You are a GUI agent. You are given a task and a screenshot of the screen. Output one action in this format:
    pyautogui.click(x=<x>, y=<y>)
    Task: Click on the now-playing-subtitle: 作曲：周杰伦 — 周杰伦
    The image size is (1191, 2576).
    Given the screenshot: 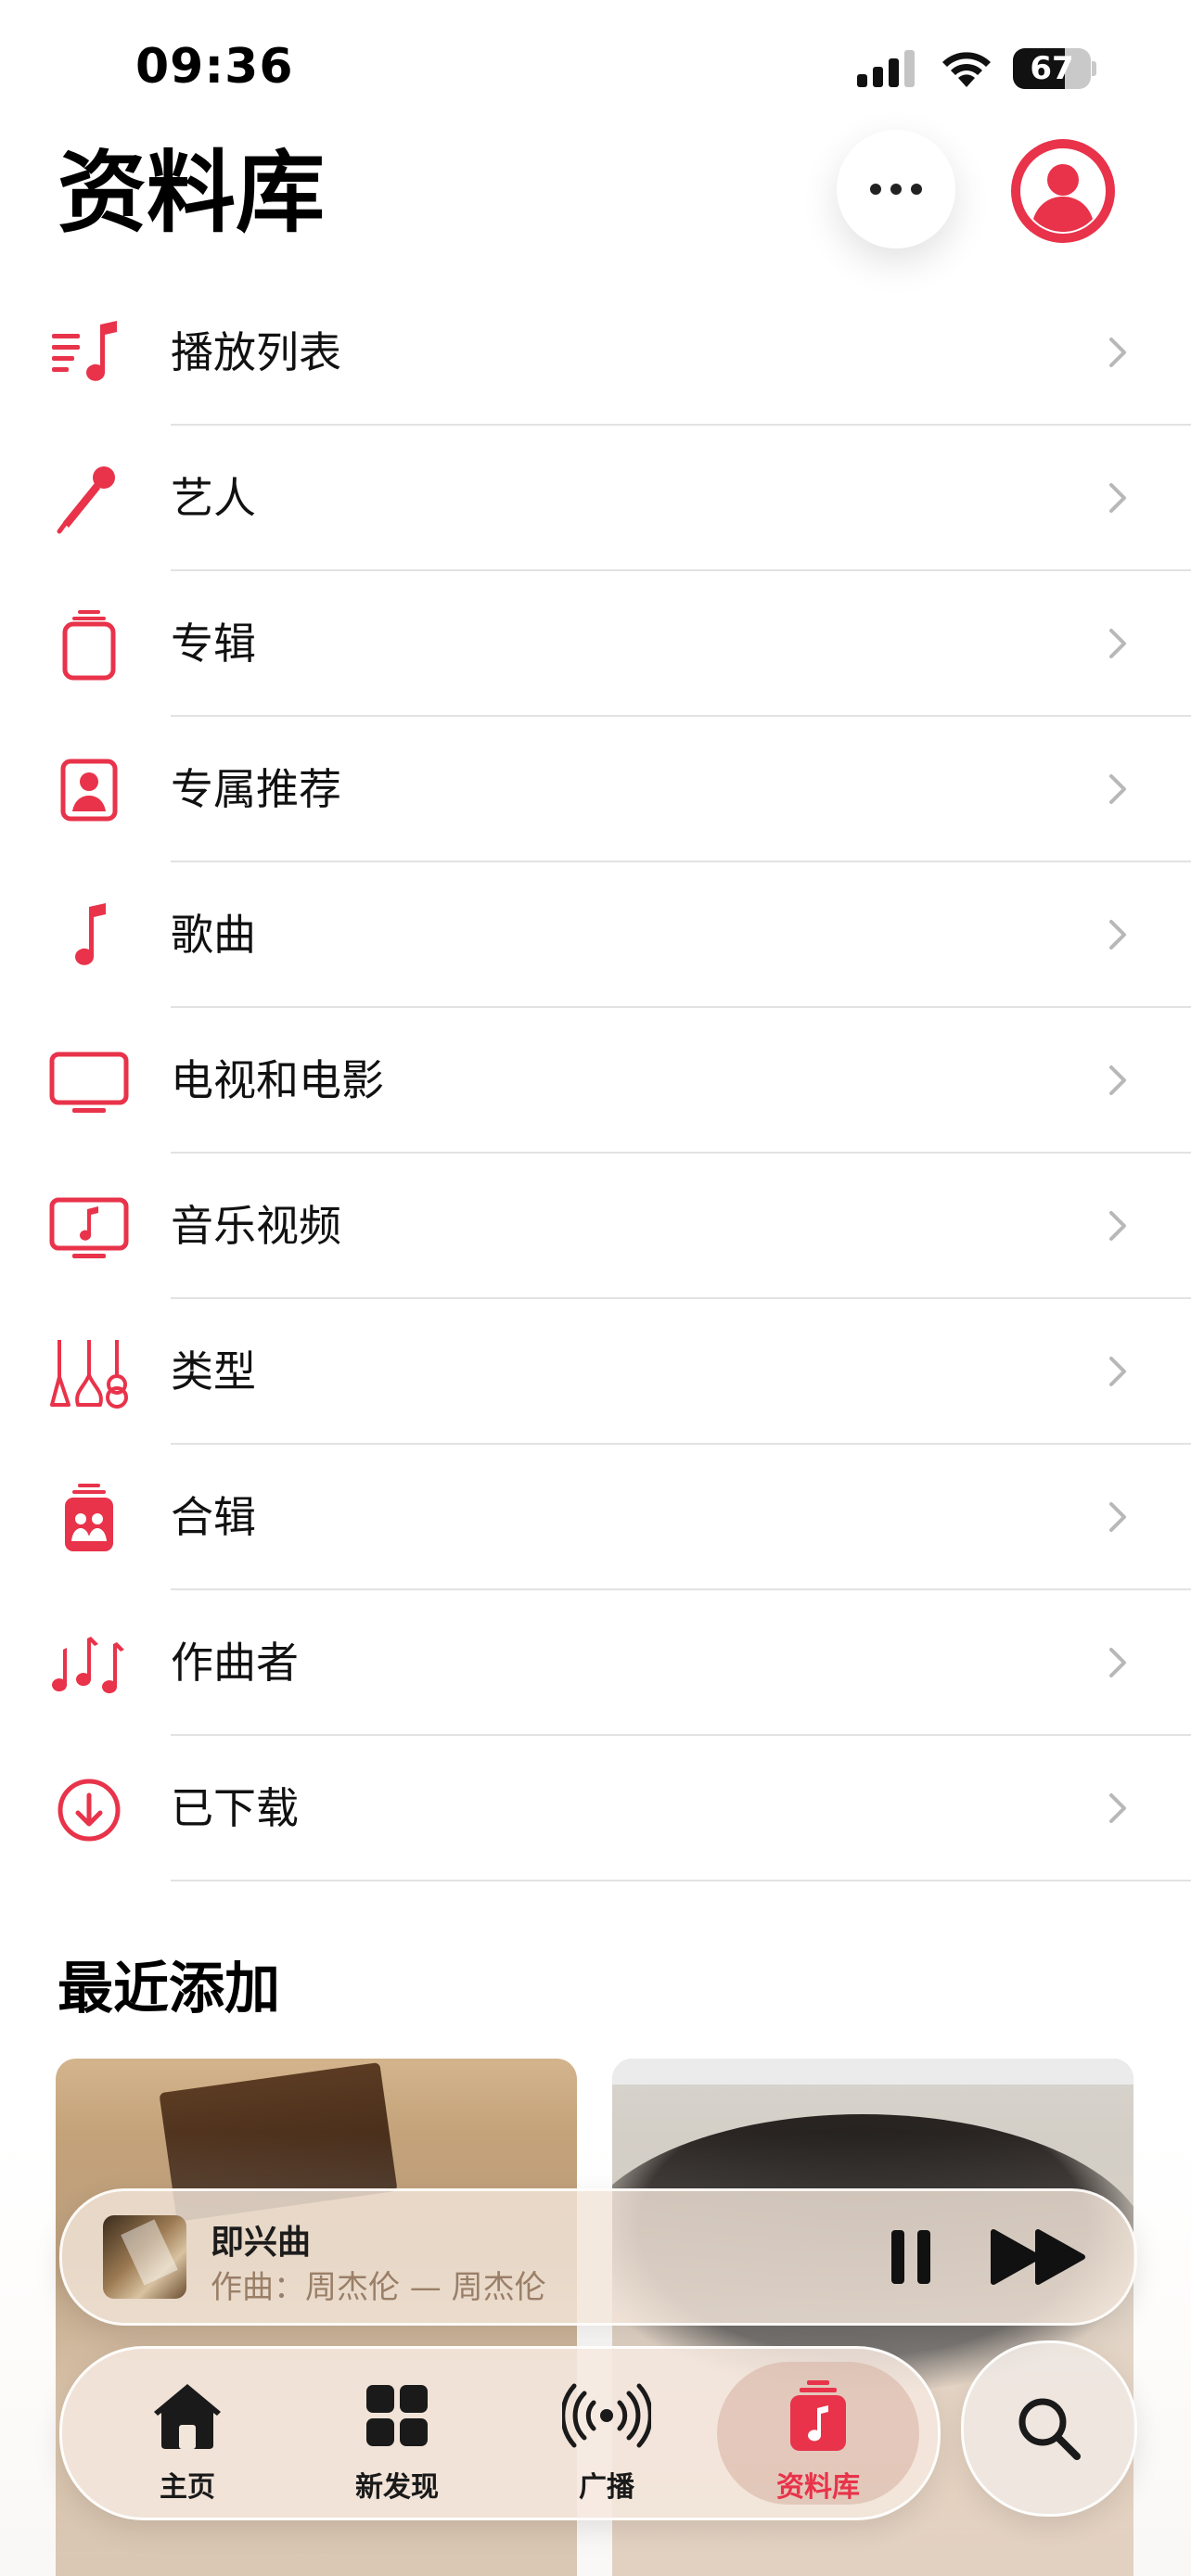 What is the action you would take?
    pyautogui.click(x=378, y=2287)
    